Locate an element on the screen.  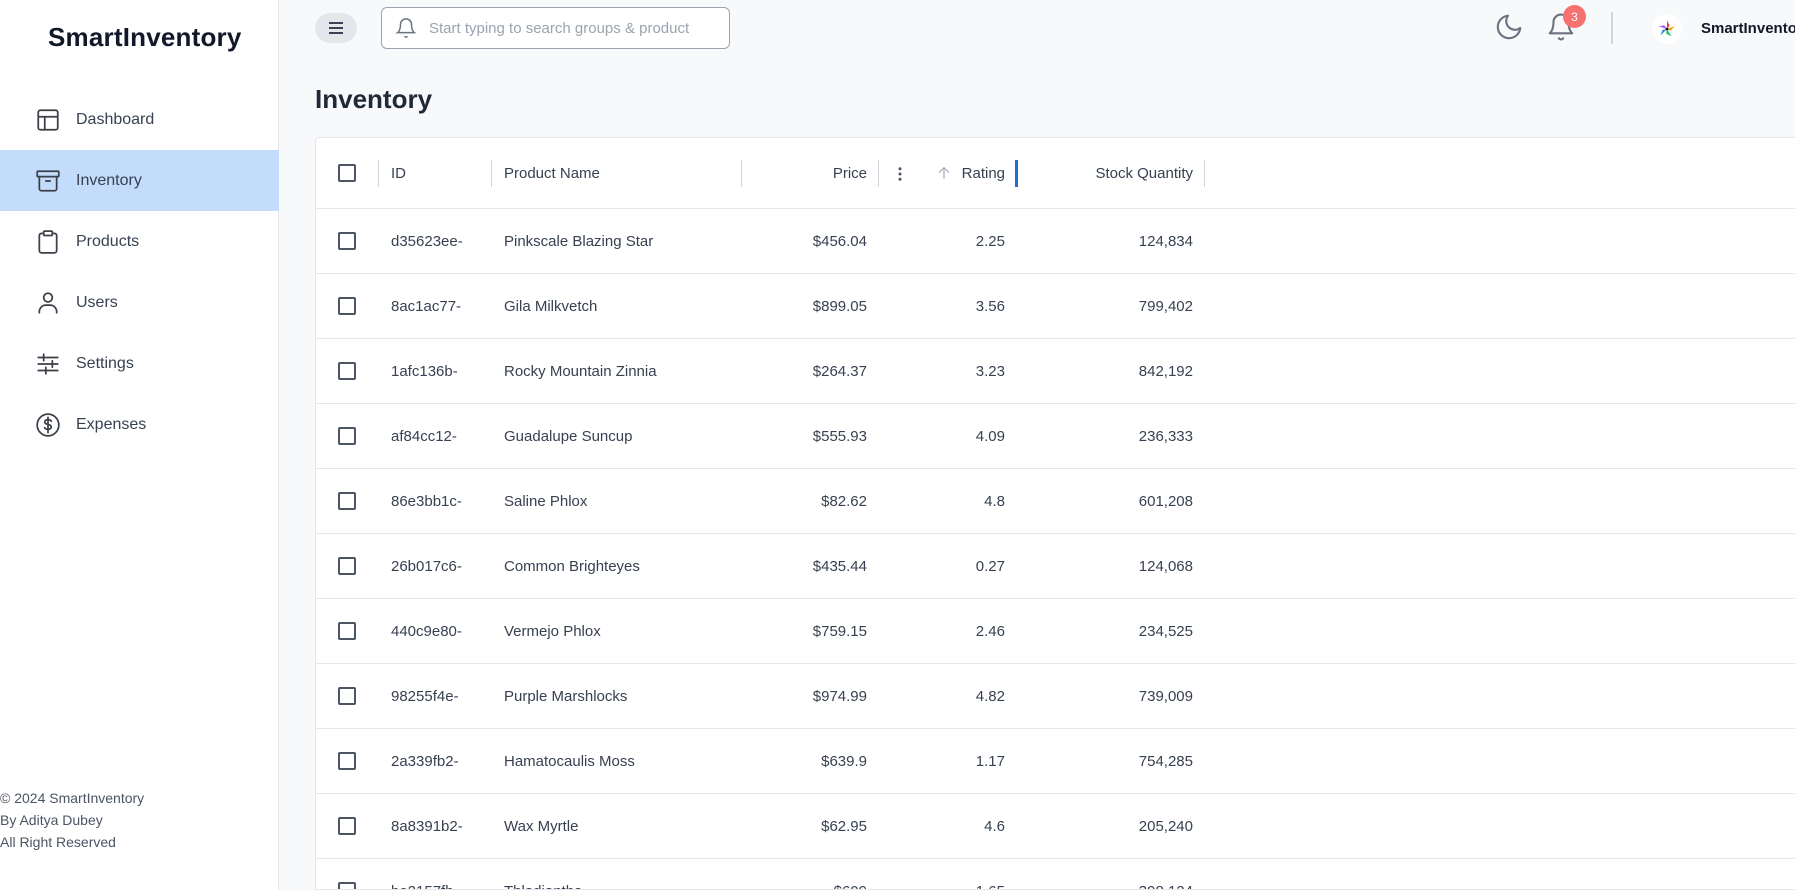
cell-stock-quantity: 124,834 is located at coordinates (1110, 241).